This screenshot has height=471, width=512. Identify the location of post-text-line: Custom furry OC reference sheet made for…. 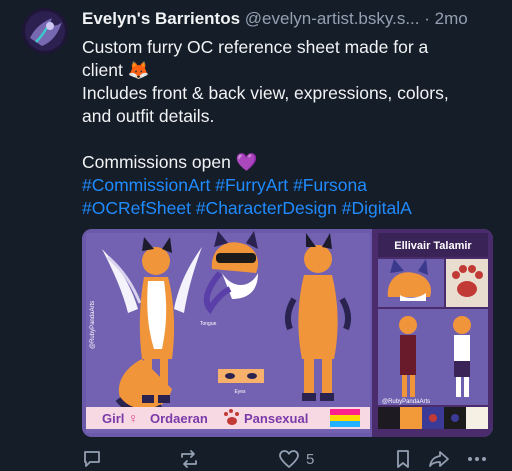
(255, 47).